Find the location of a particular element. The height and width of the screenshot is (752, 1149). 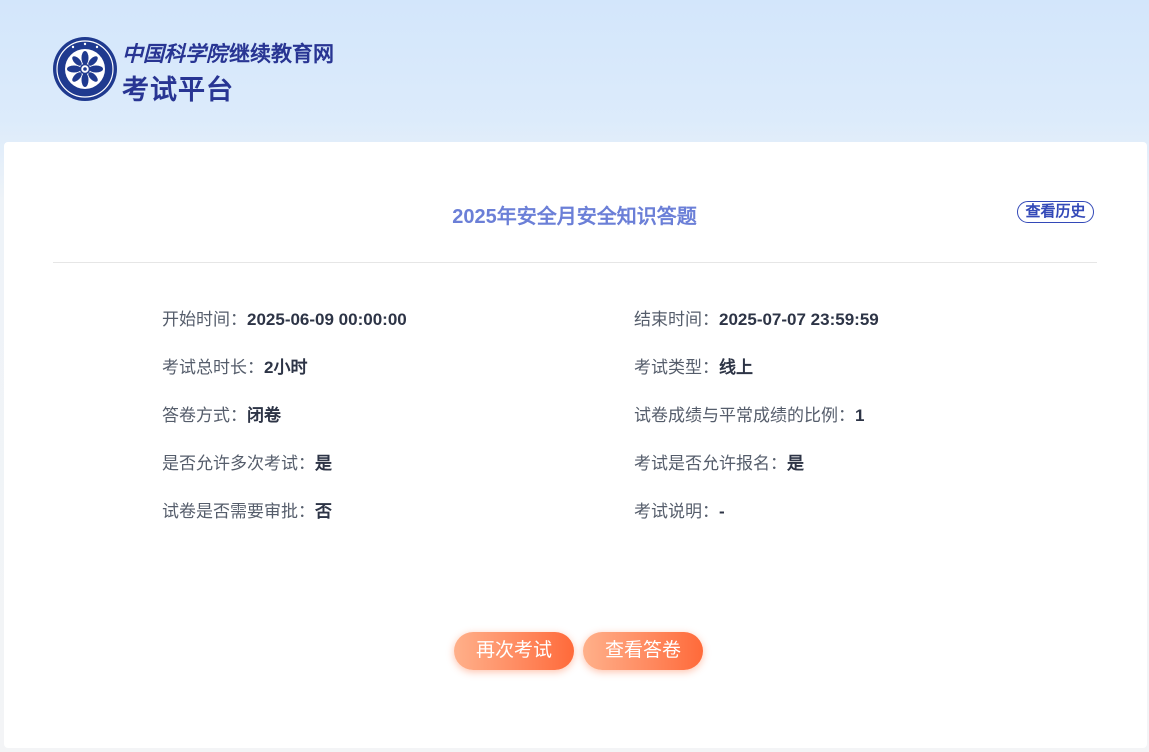

brand-seal-text: 中国科学院 is located at coordinates (174, 53).